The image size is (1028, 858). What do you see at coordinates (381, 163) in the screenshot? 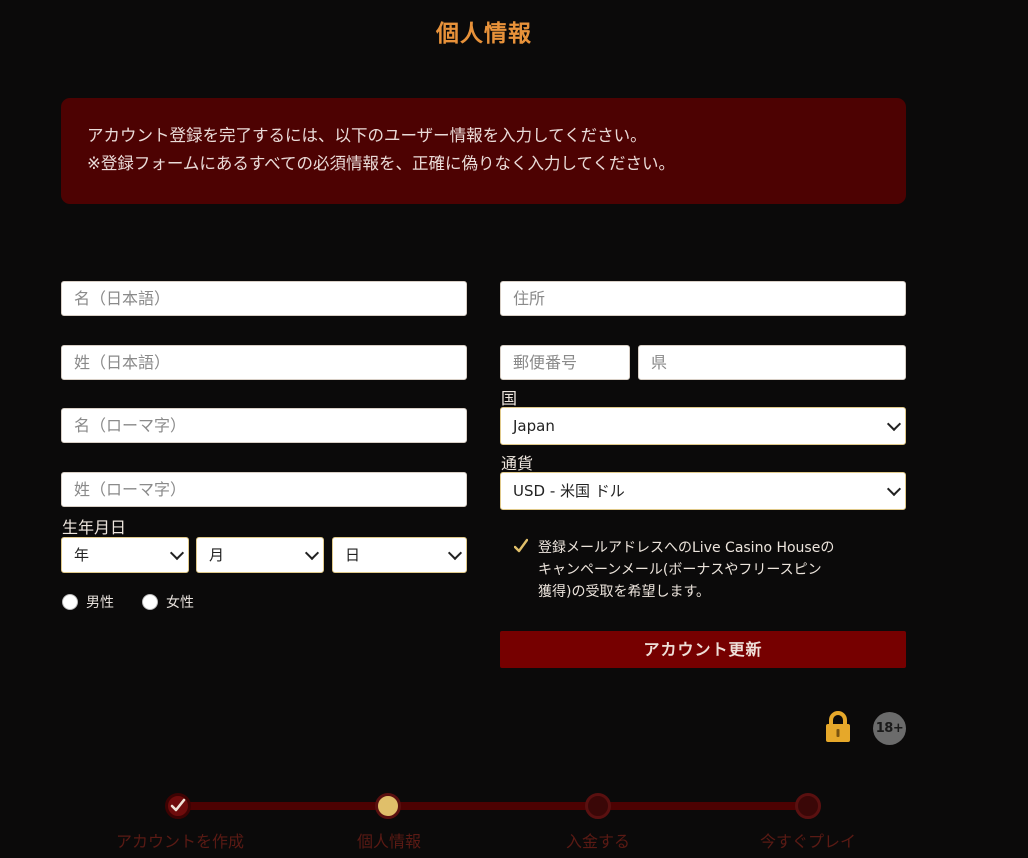
I see `notice-line-2: ※登録フォームにあるすべての必須情報を、正確に偽りなく入力してください。` at bounding box center [381, 163].